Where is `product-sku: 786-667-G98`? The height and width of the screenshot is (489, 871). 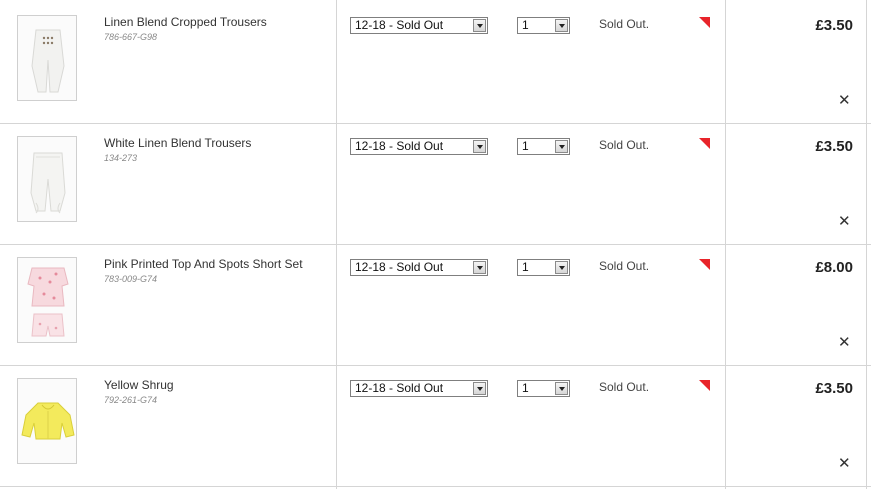 product-sku: 786-667-G98 is located at coordinates (131, 37).